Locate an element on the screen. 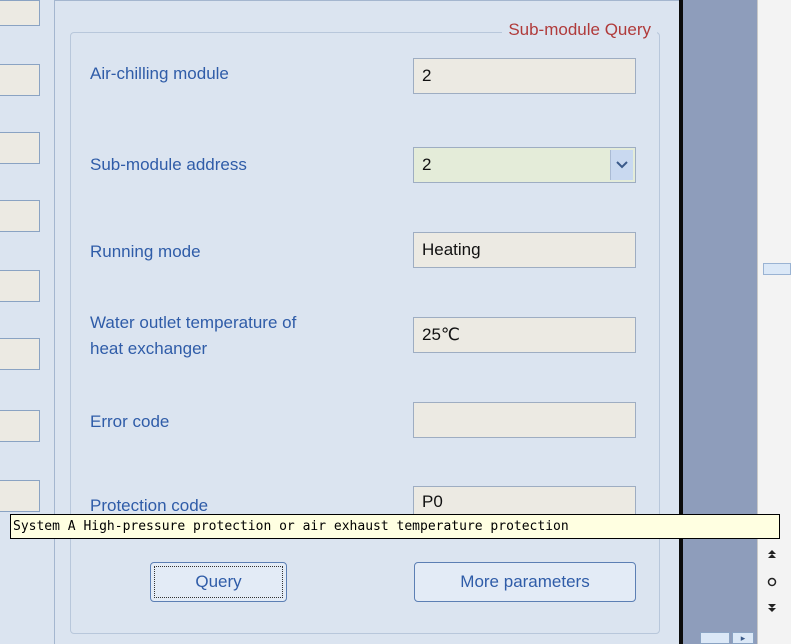  more-parameters-button: More parameters is located at coordinates (525, 582).